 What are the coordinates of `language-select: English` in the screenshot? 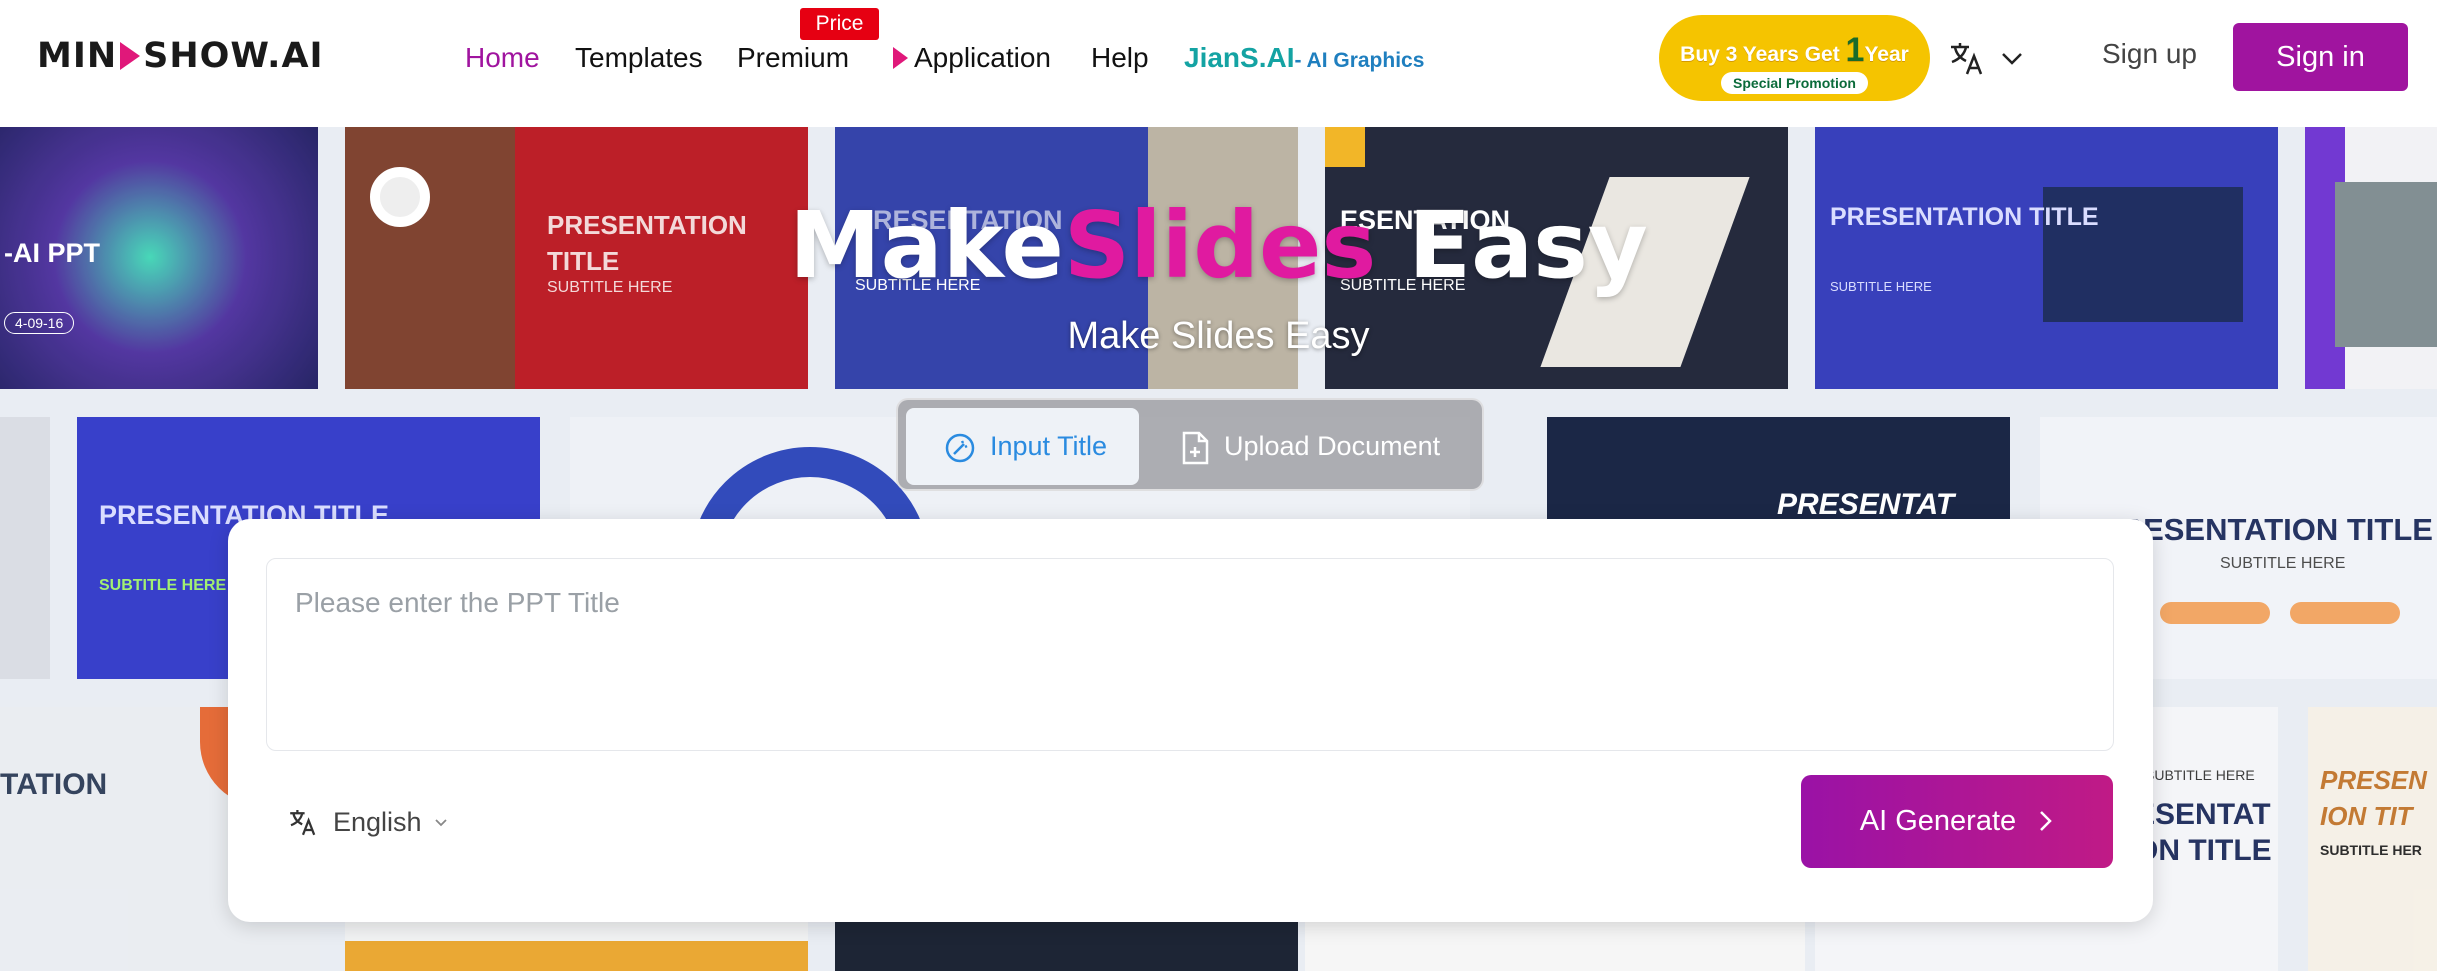 It's located at (367, 822).